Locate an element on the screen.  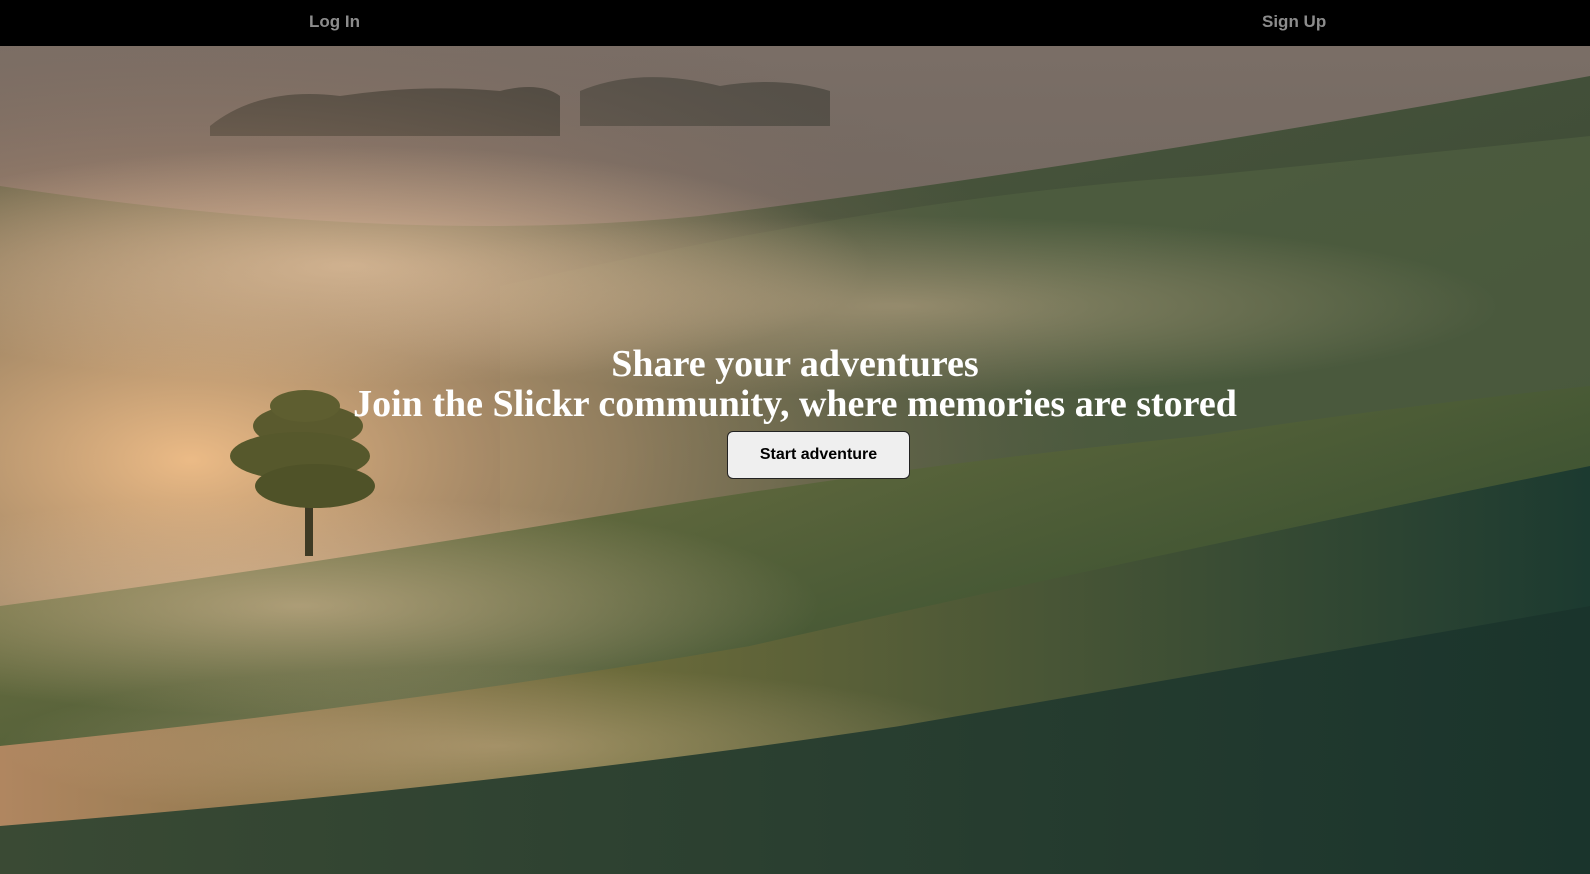
top-nav-bar: Log In Sign Up is located at coordinates (795, 23).